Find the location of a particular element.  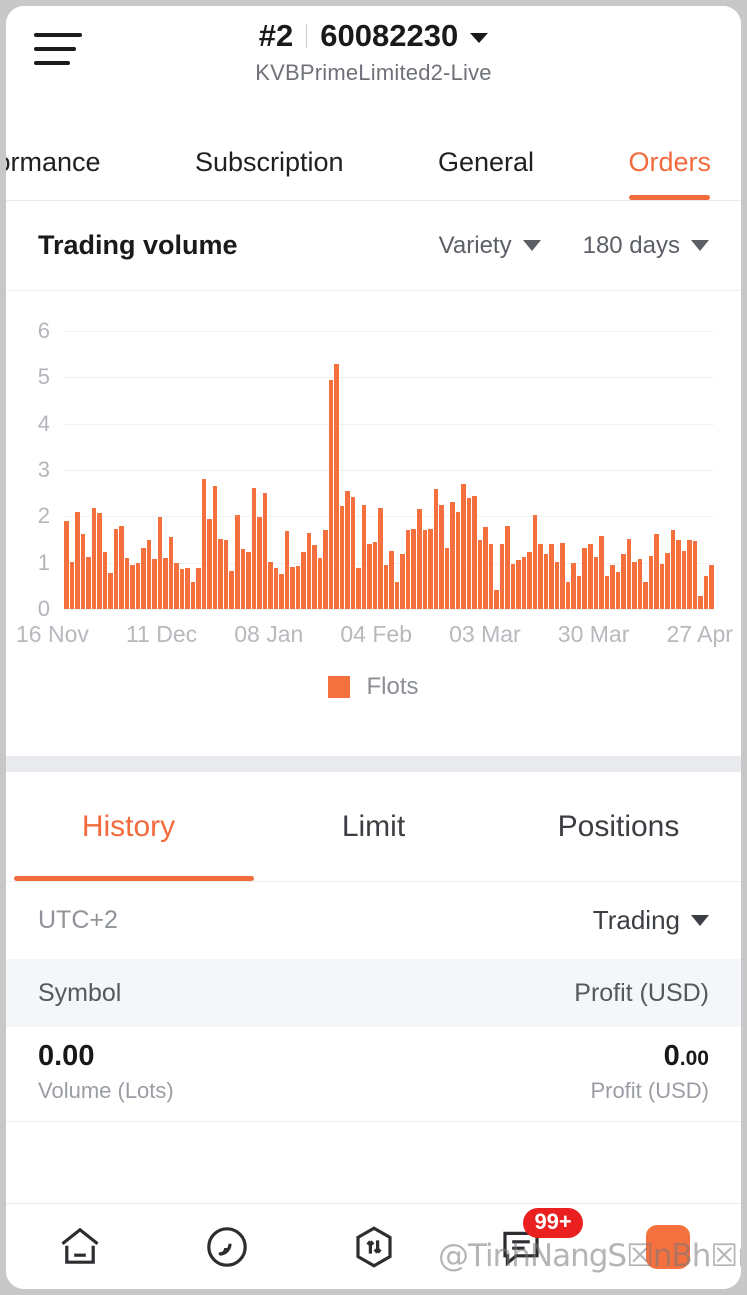

orders-tab-bar: History Limit Positions is located at coordinates (373, 827).